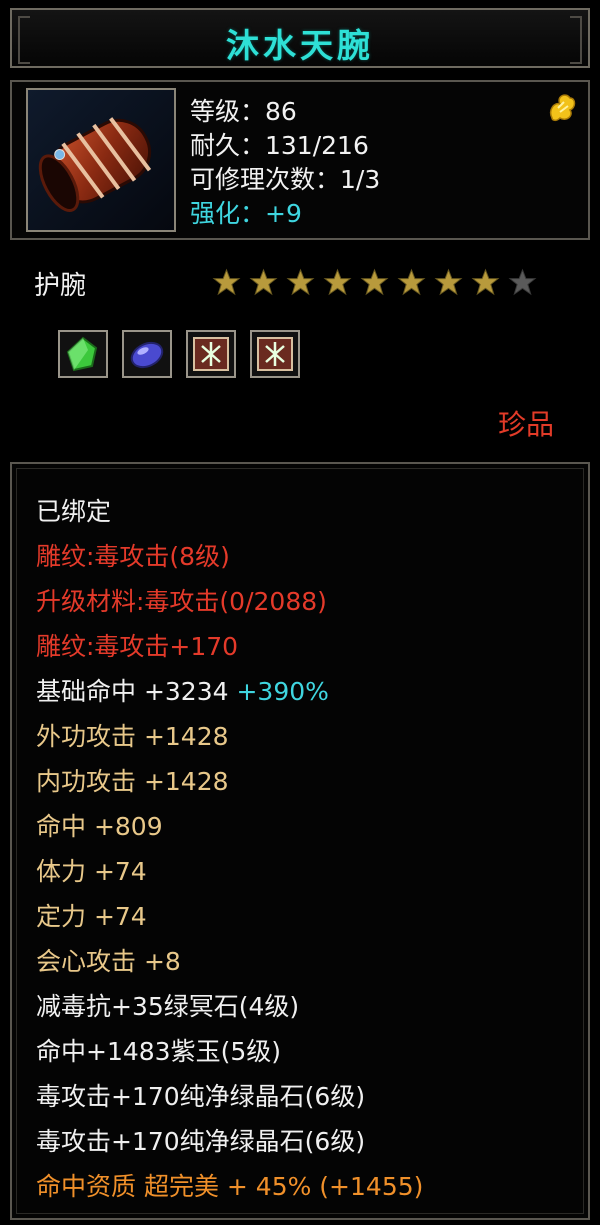  I want to click on bracer-icon, so click(101, 160).